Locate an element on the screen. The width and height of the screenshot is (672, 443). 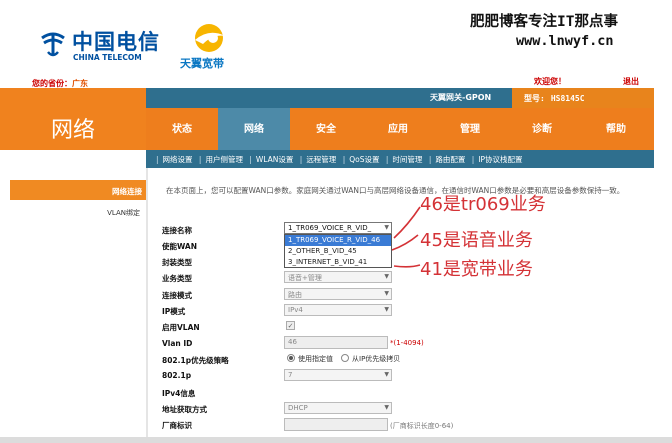
welcome-text: 欢迎您！ is located at coordinates (550, 81).